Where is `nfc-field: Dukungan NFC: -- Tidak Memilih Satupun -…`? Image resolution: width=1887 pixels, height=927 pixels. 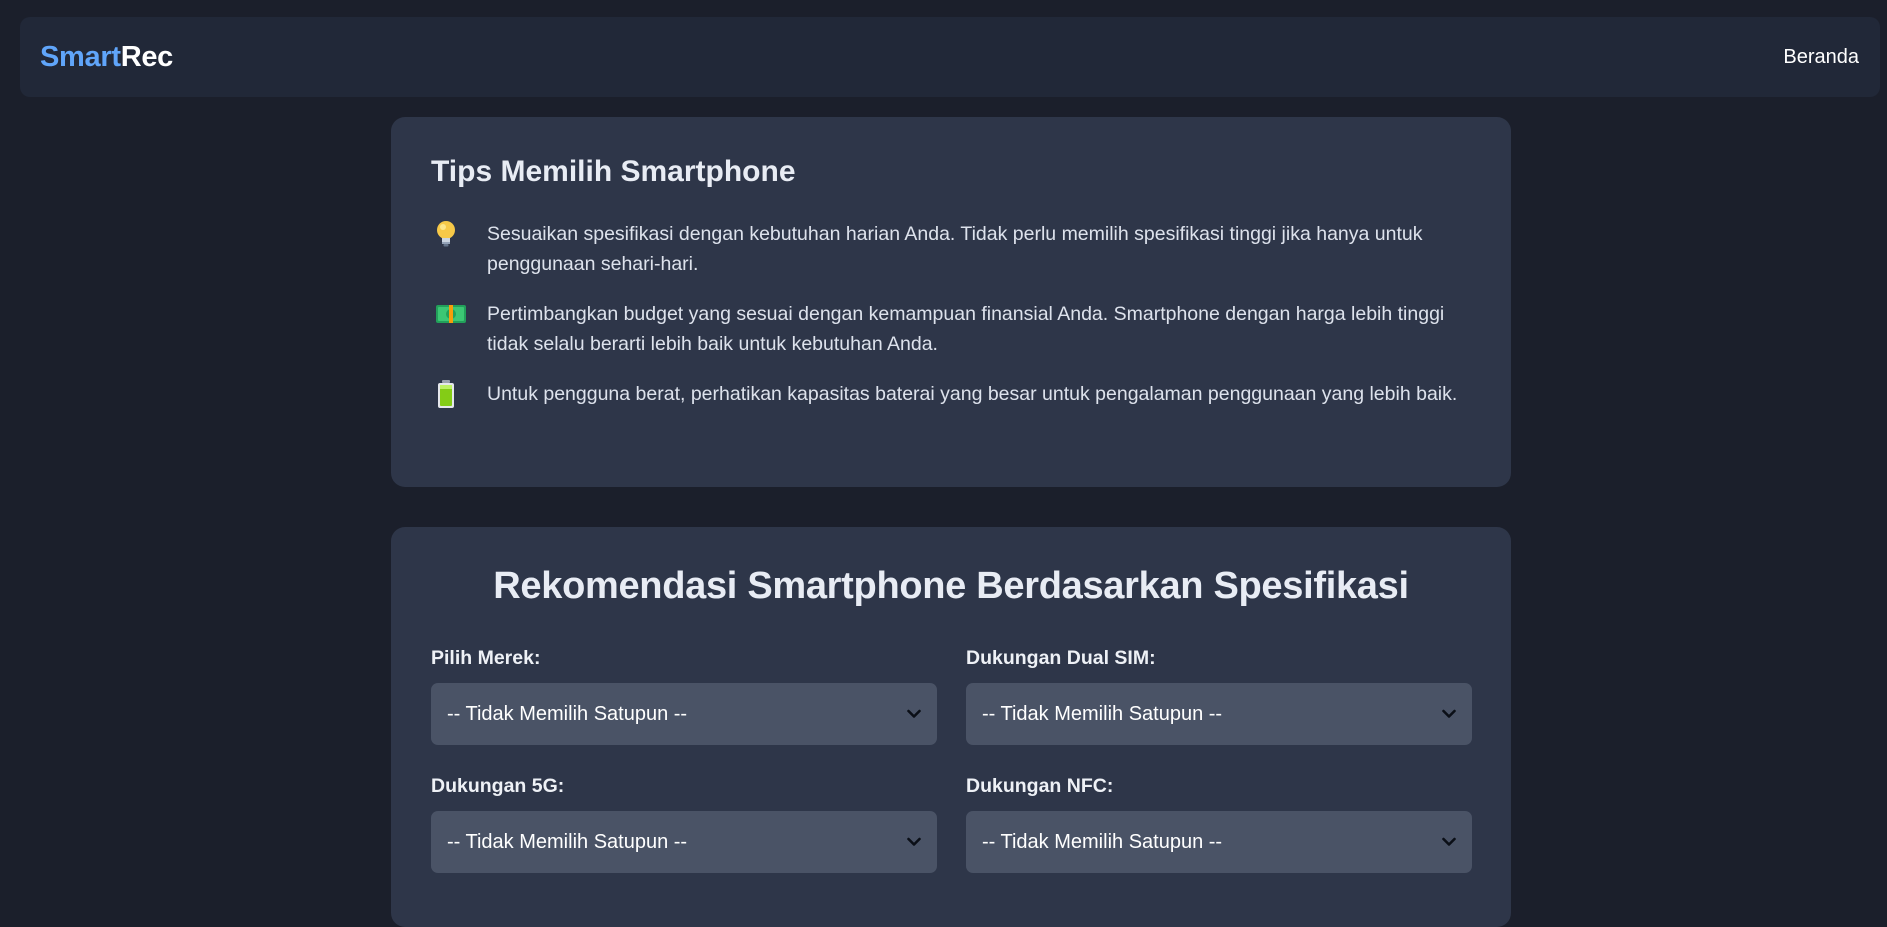 nfc-field: Dukungan NFC: -- Tidak Memilih Satupun -… is located at coordinates (1219, 824).